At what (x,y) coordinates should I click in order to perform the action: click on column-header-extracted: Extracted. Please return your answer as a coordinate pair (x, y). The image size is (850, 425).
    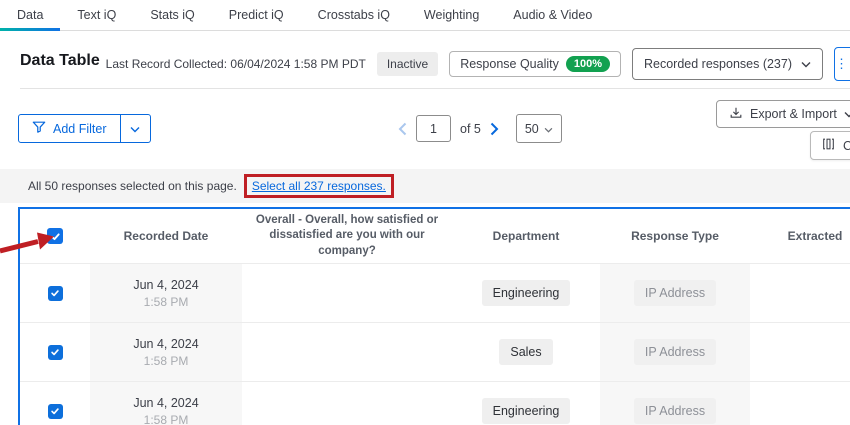
    Looking at the image, I should click on (800, 236).